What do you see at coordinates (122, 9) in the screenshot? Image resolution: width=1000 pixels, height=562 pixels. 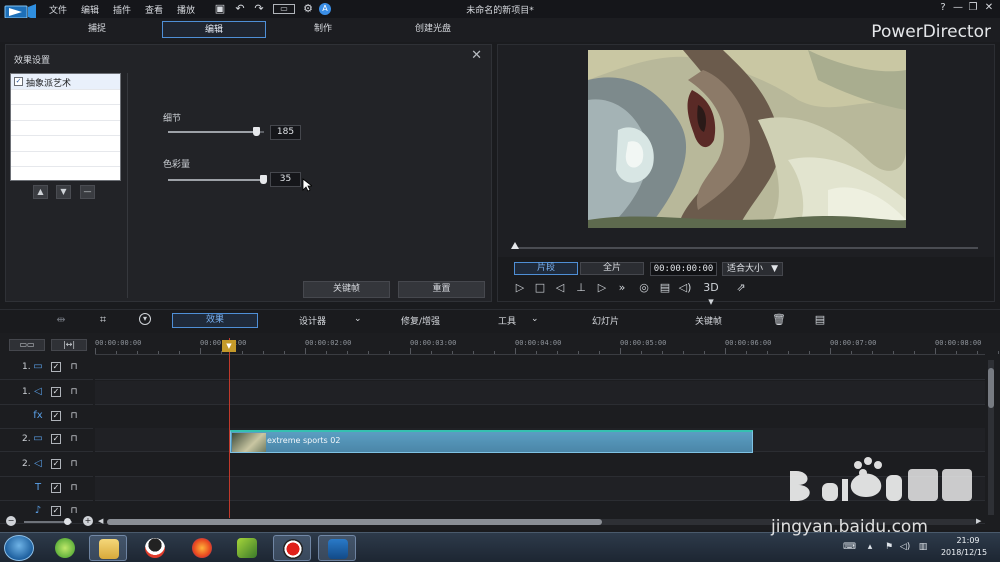 I see `menu-plugins: 插件` at bounding box center [122, 9].